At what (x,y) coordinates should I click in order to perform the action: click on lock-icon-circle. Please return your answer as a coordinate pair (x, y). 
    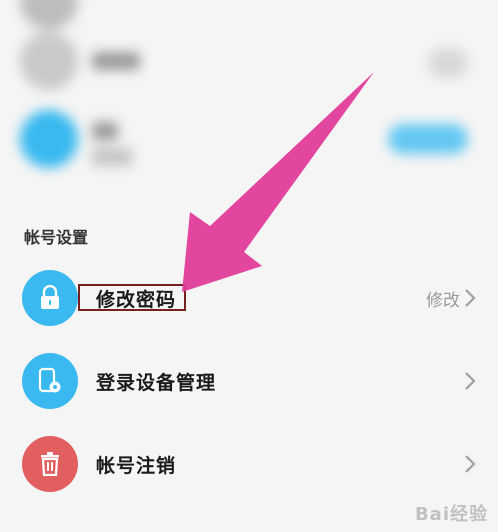
    Looking at the image, I should click on (50, 298).